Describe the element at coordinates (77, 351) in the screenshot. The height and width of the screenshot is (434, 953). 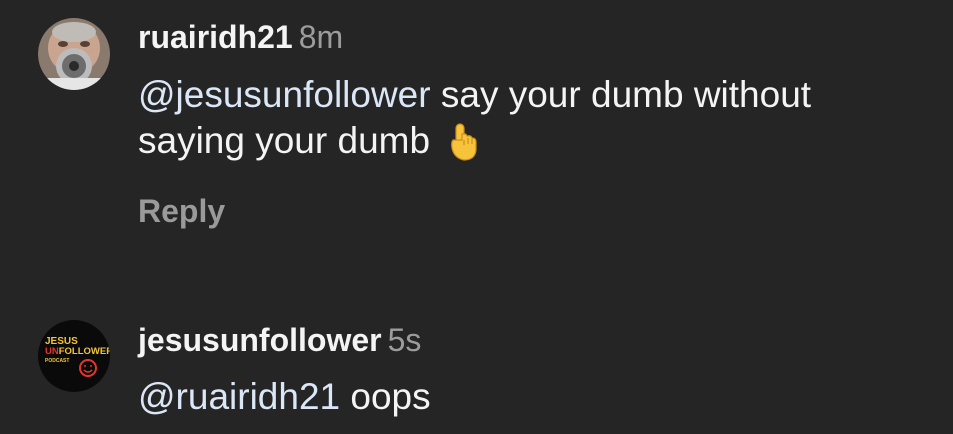
I see `logo-text: UNFOLLOWER` at that location.